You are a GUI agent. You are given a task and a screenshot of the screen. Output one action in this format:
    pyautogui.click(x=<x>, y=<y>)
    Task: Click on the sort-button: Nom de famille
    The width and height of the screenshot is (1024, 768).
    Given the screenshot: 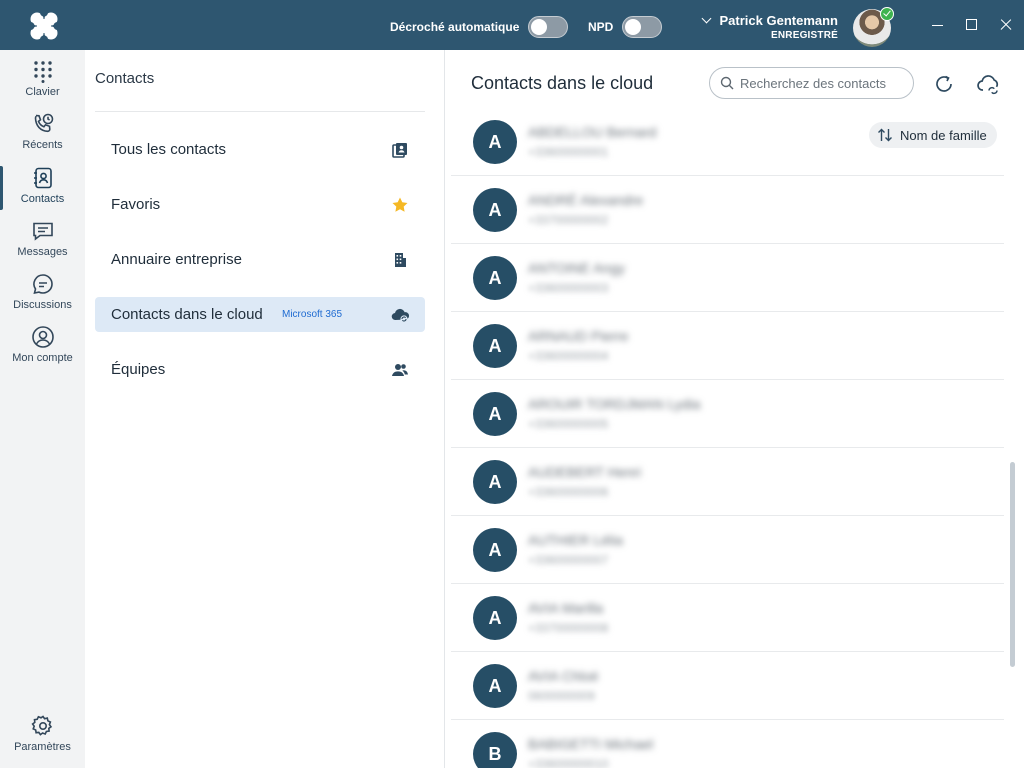 What is the action you would take?
    pyautogui.click(x=933, y=135)
    